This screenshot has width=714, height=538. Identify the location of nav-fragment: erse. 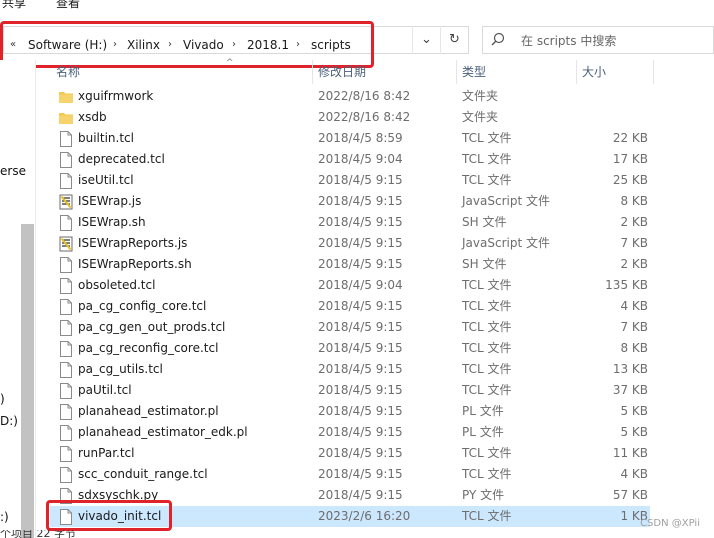
(13, 171).